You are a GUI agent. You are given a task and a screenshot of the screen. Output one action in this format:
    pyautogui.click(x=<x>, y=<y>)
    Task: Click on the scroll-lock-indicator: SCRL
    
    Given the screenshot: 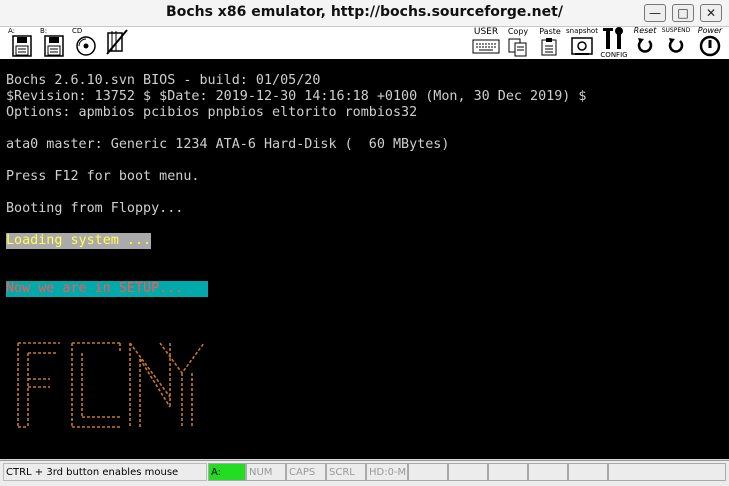 What is the action you would take?
    pyautogui.click(x=346, y=472)
    